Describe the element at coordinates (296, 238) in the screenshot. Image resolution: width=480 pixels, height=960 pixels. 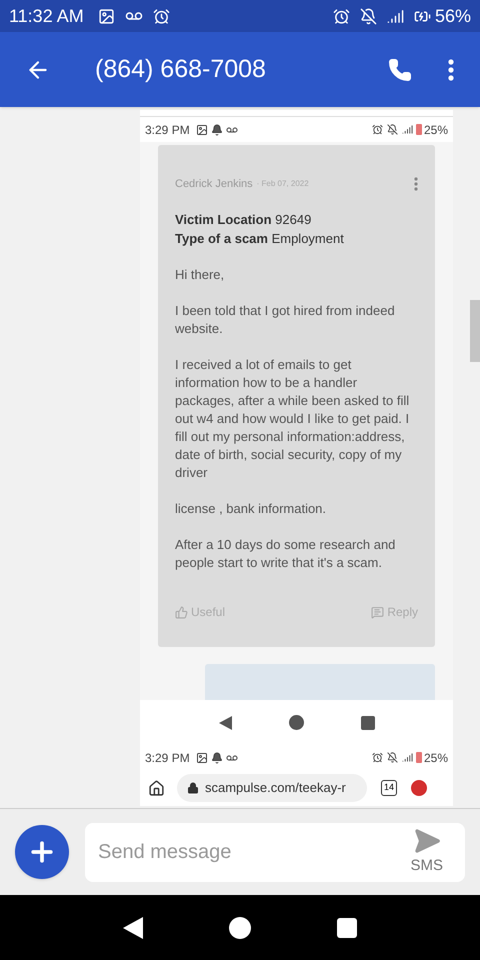
I see `post-field: Type of a scam Employment` at that location.